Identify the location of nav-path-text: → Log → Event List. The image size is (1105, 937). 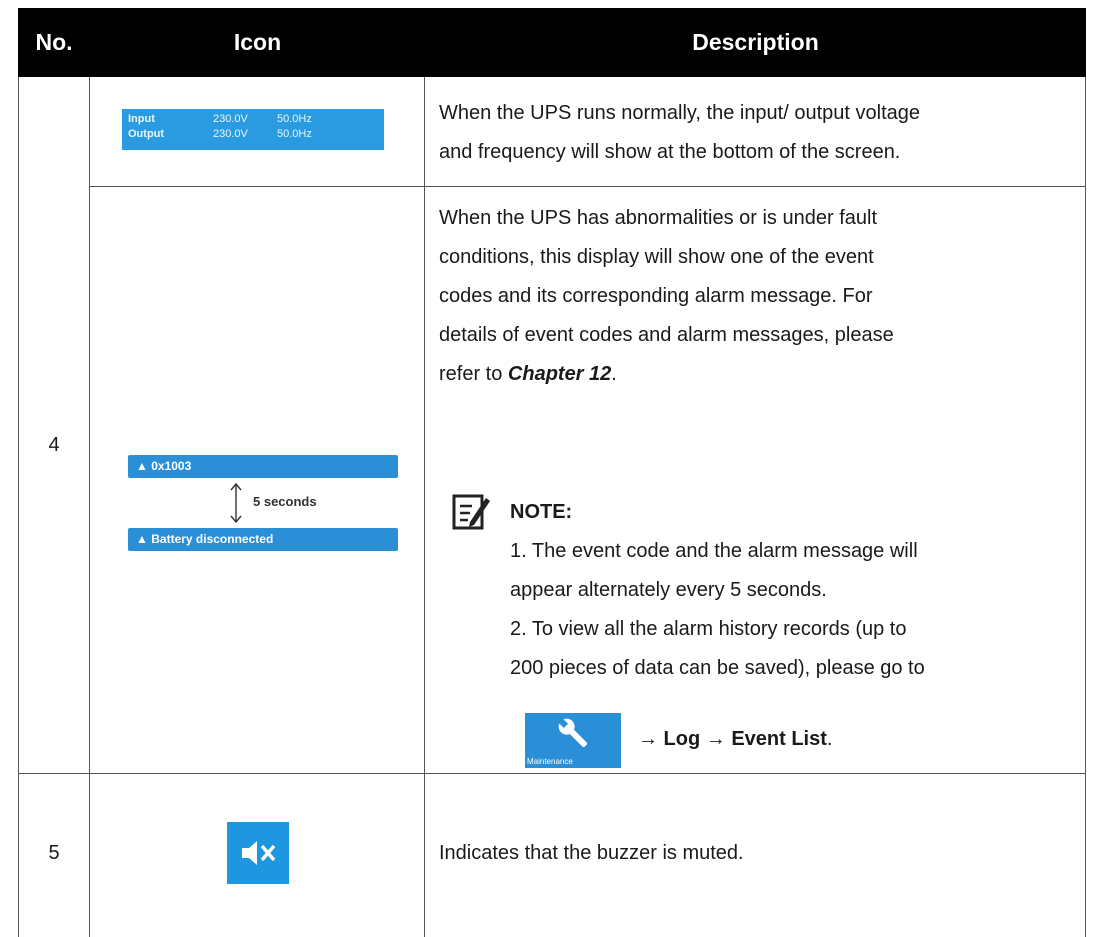
(732, 739).